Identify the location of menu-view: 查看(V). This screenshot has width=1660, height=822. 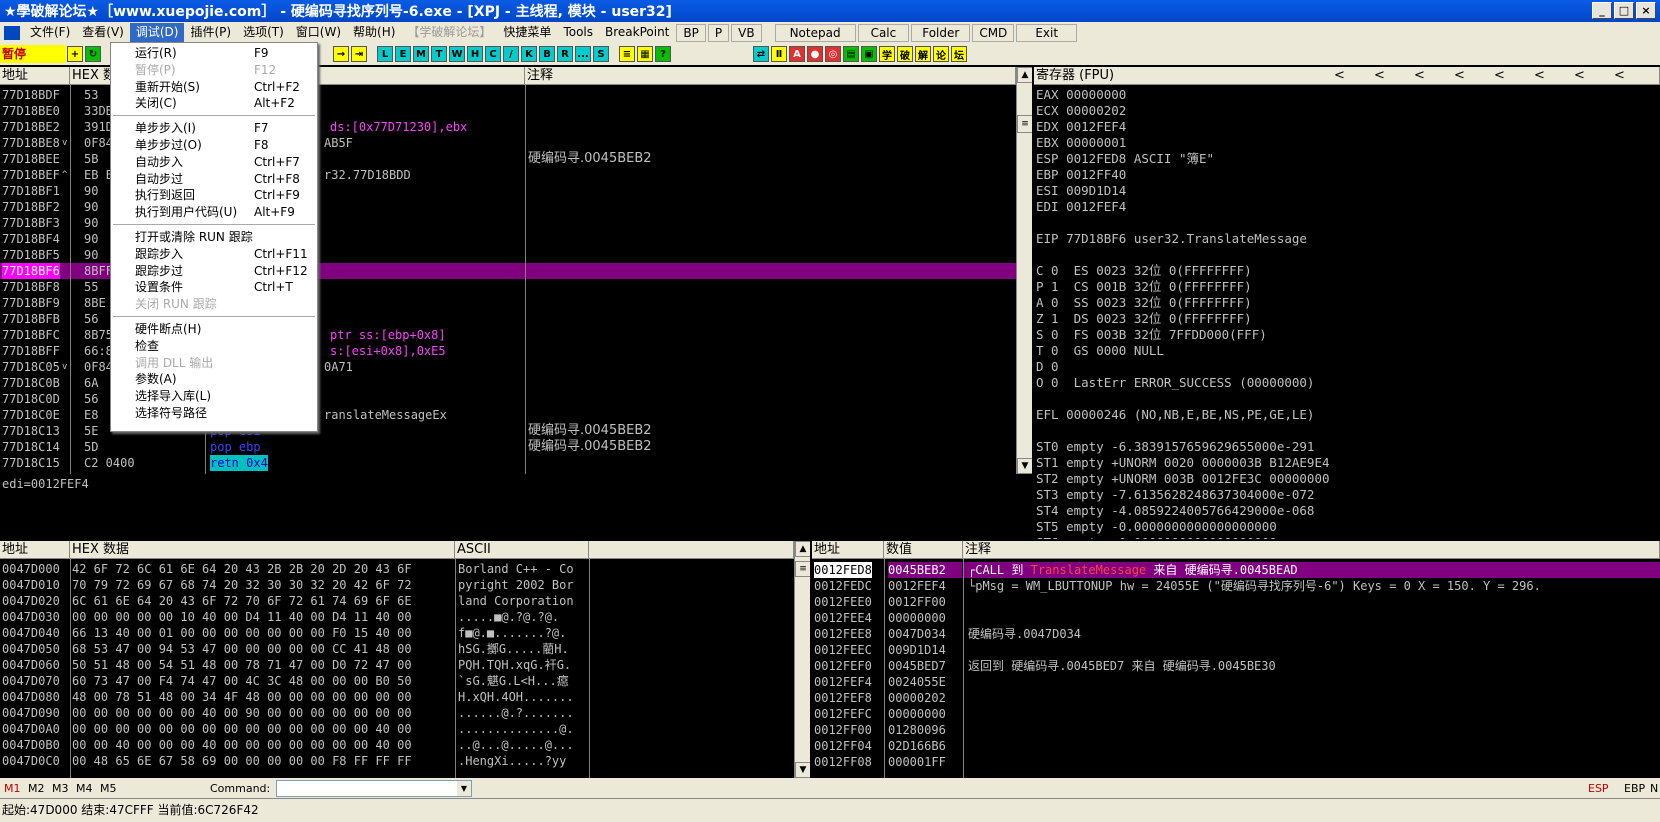
(103, 32).